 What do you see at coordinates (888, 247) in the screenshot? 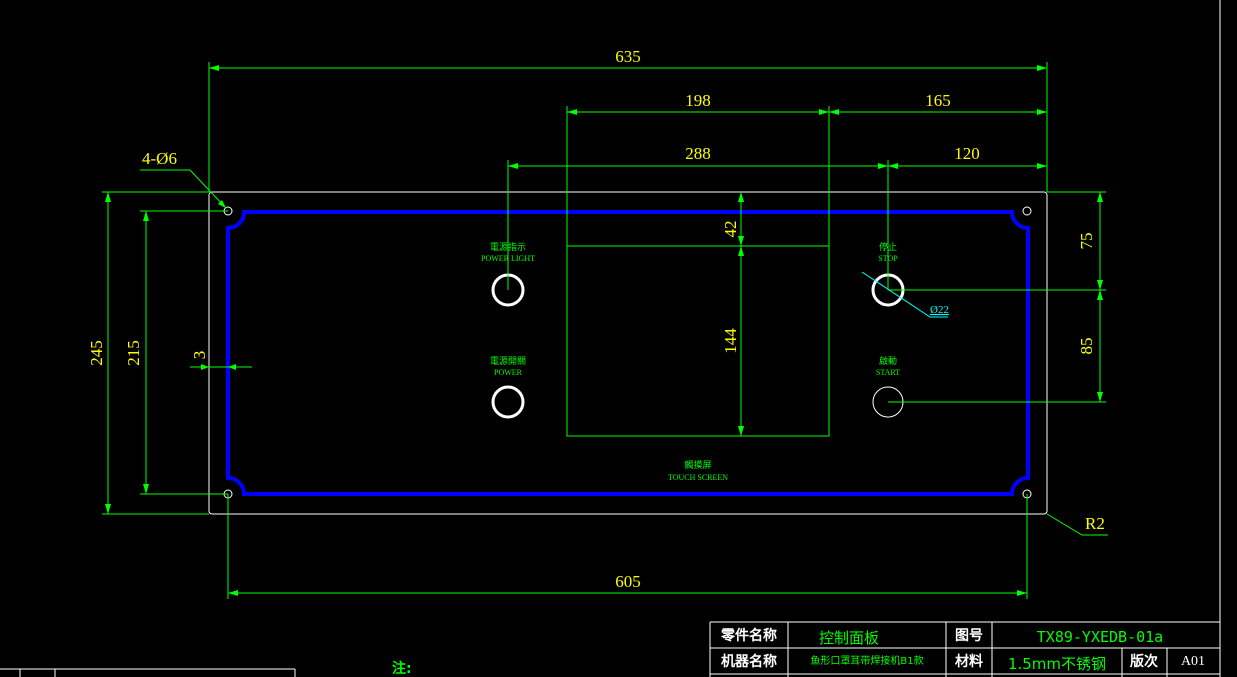
I see `label-stop-cn: 停止` at bounding box center [888, 247].